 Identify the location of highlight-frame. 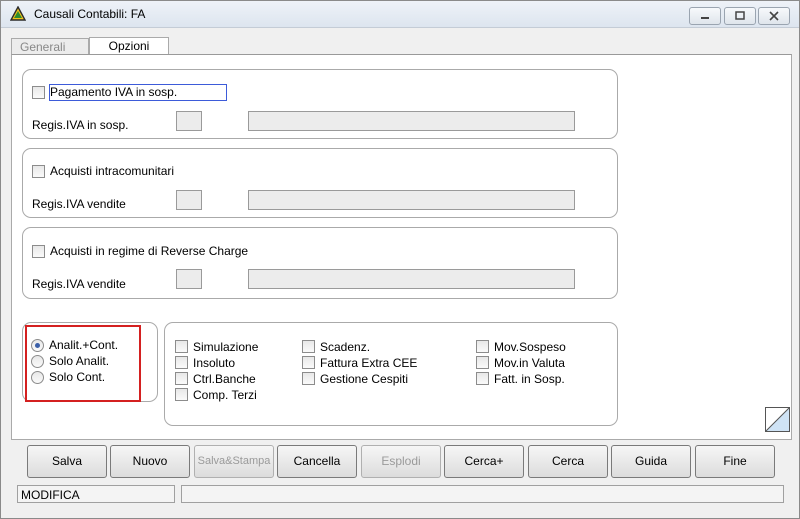
(83, 363).